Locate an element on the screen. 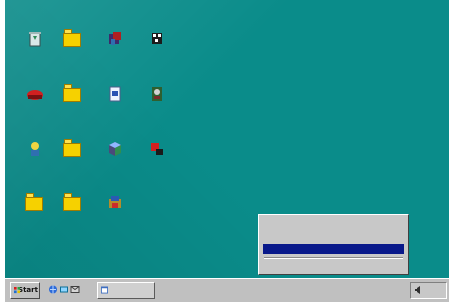 The width and height of the screenshot is (449, 302). context-menu is located at coordinates (333, 244).